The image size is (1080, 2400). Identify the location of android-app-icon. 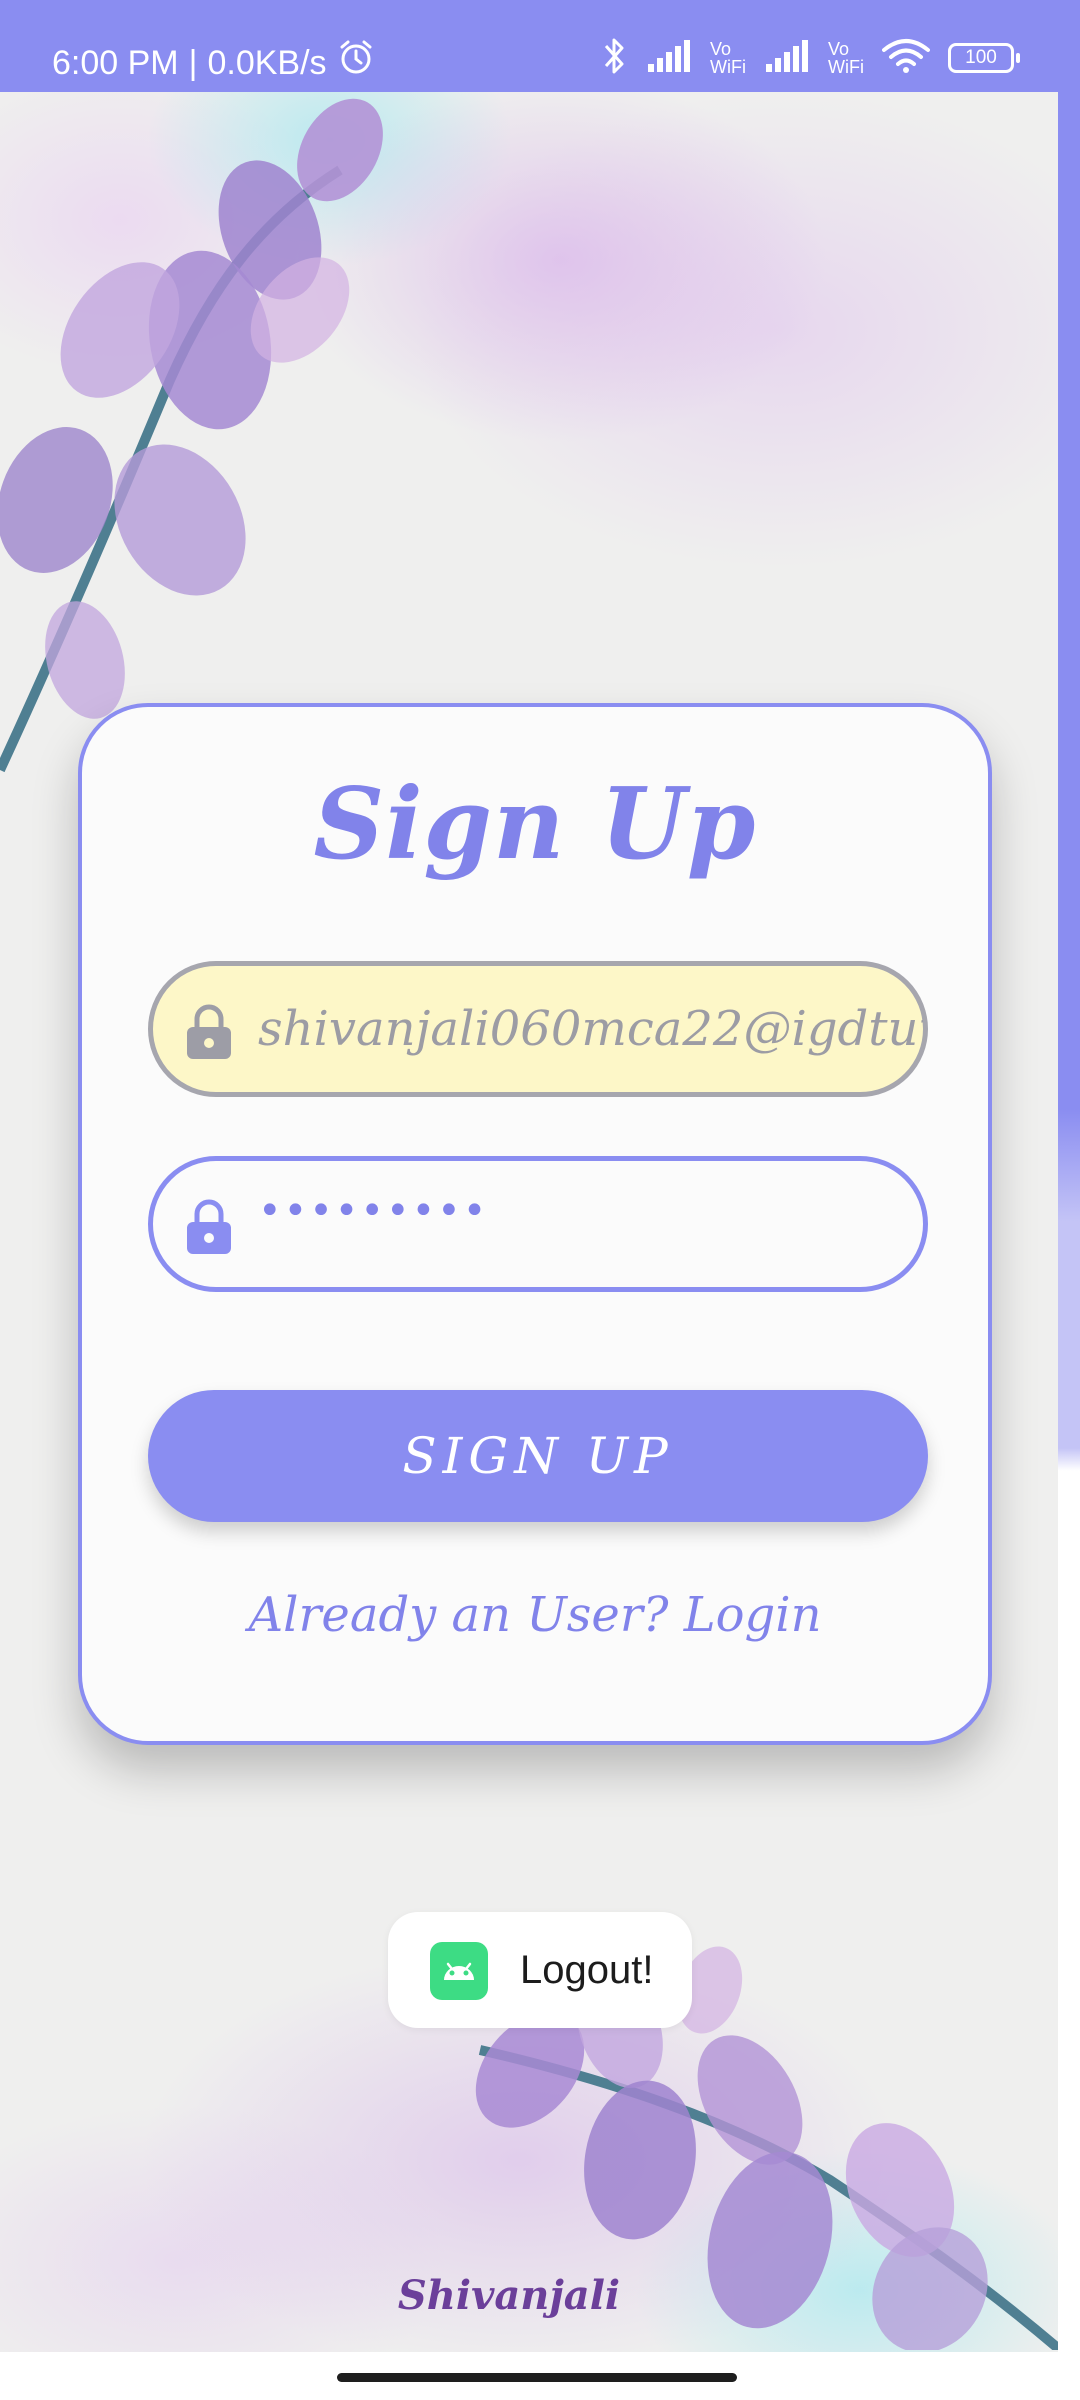
(459, 1971).